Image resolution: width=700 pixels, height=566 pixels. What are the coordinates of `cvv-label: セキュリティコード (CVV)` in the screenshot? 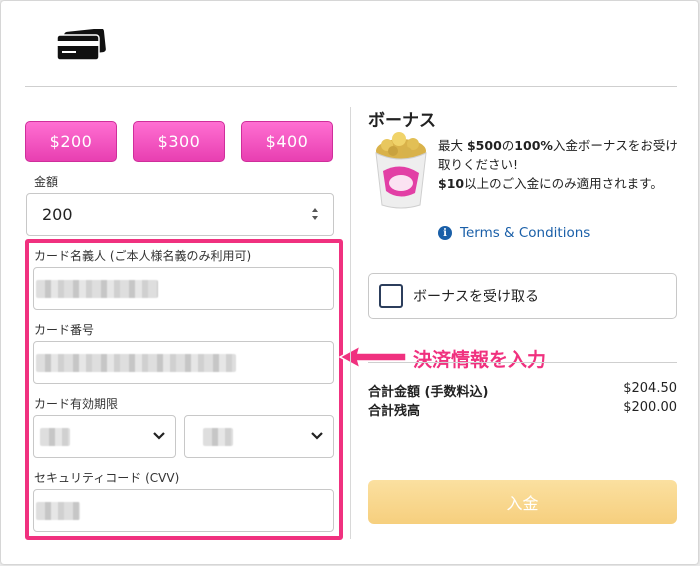 It's located at (107, 478).